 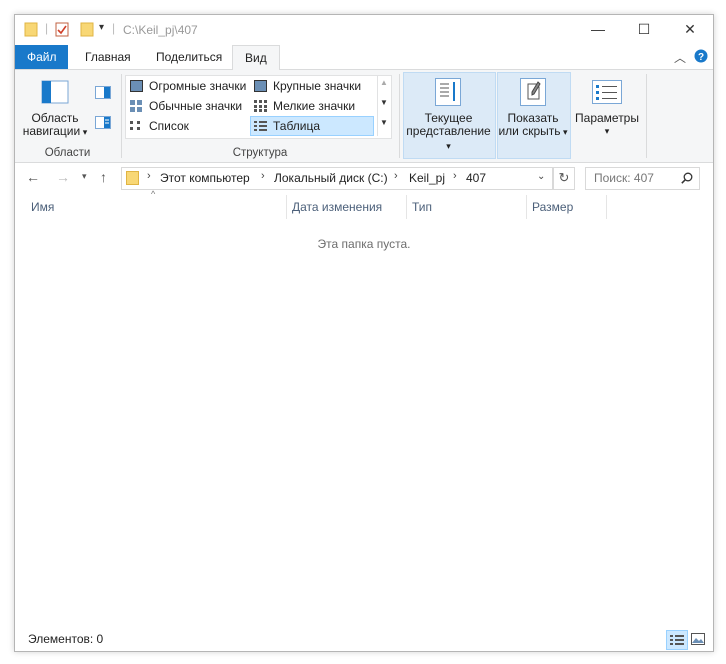 What do you see at coordinates (189, 57) in the screenshot?
I see `tab-share: Поделиться` at bounding box center [189, 57].